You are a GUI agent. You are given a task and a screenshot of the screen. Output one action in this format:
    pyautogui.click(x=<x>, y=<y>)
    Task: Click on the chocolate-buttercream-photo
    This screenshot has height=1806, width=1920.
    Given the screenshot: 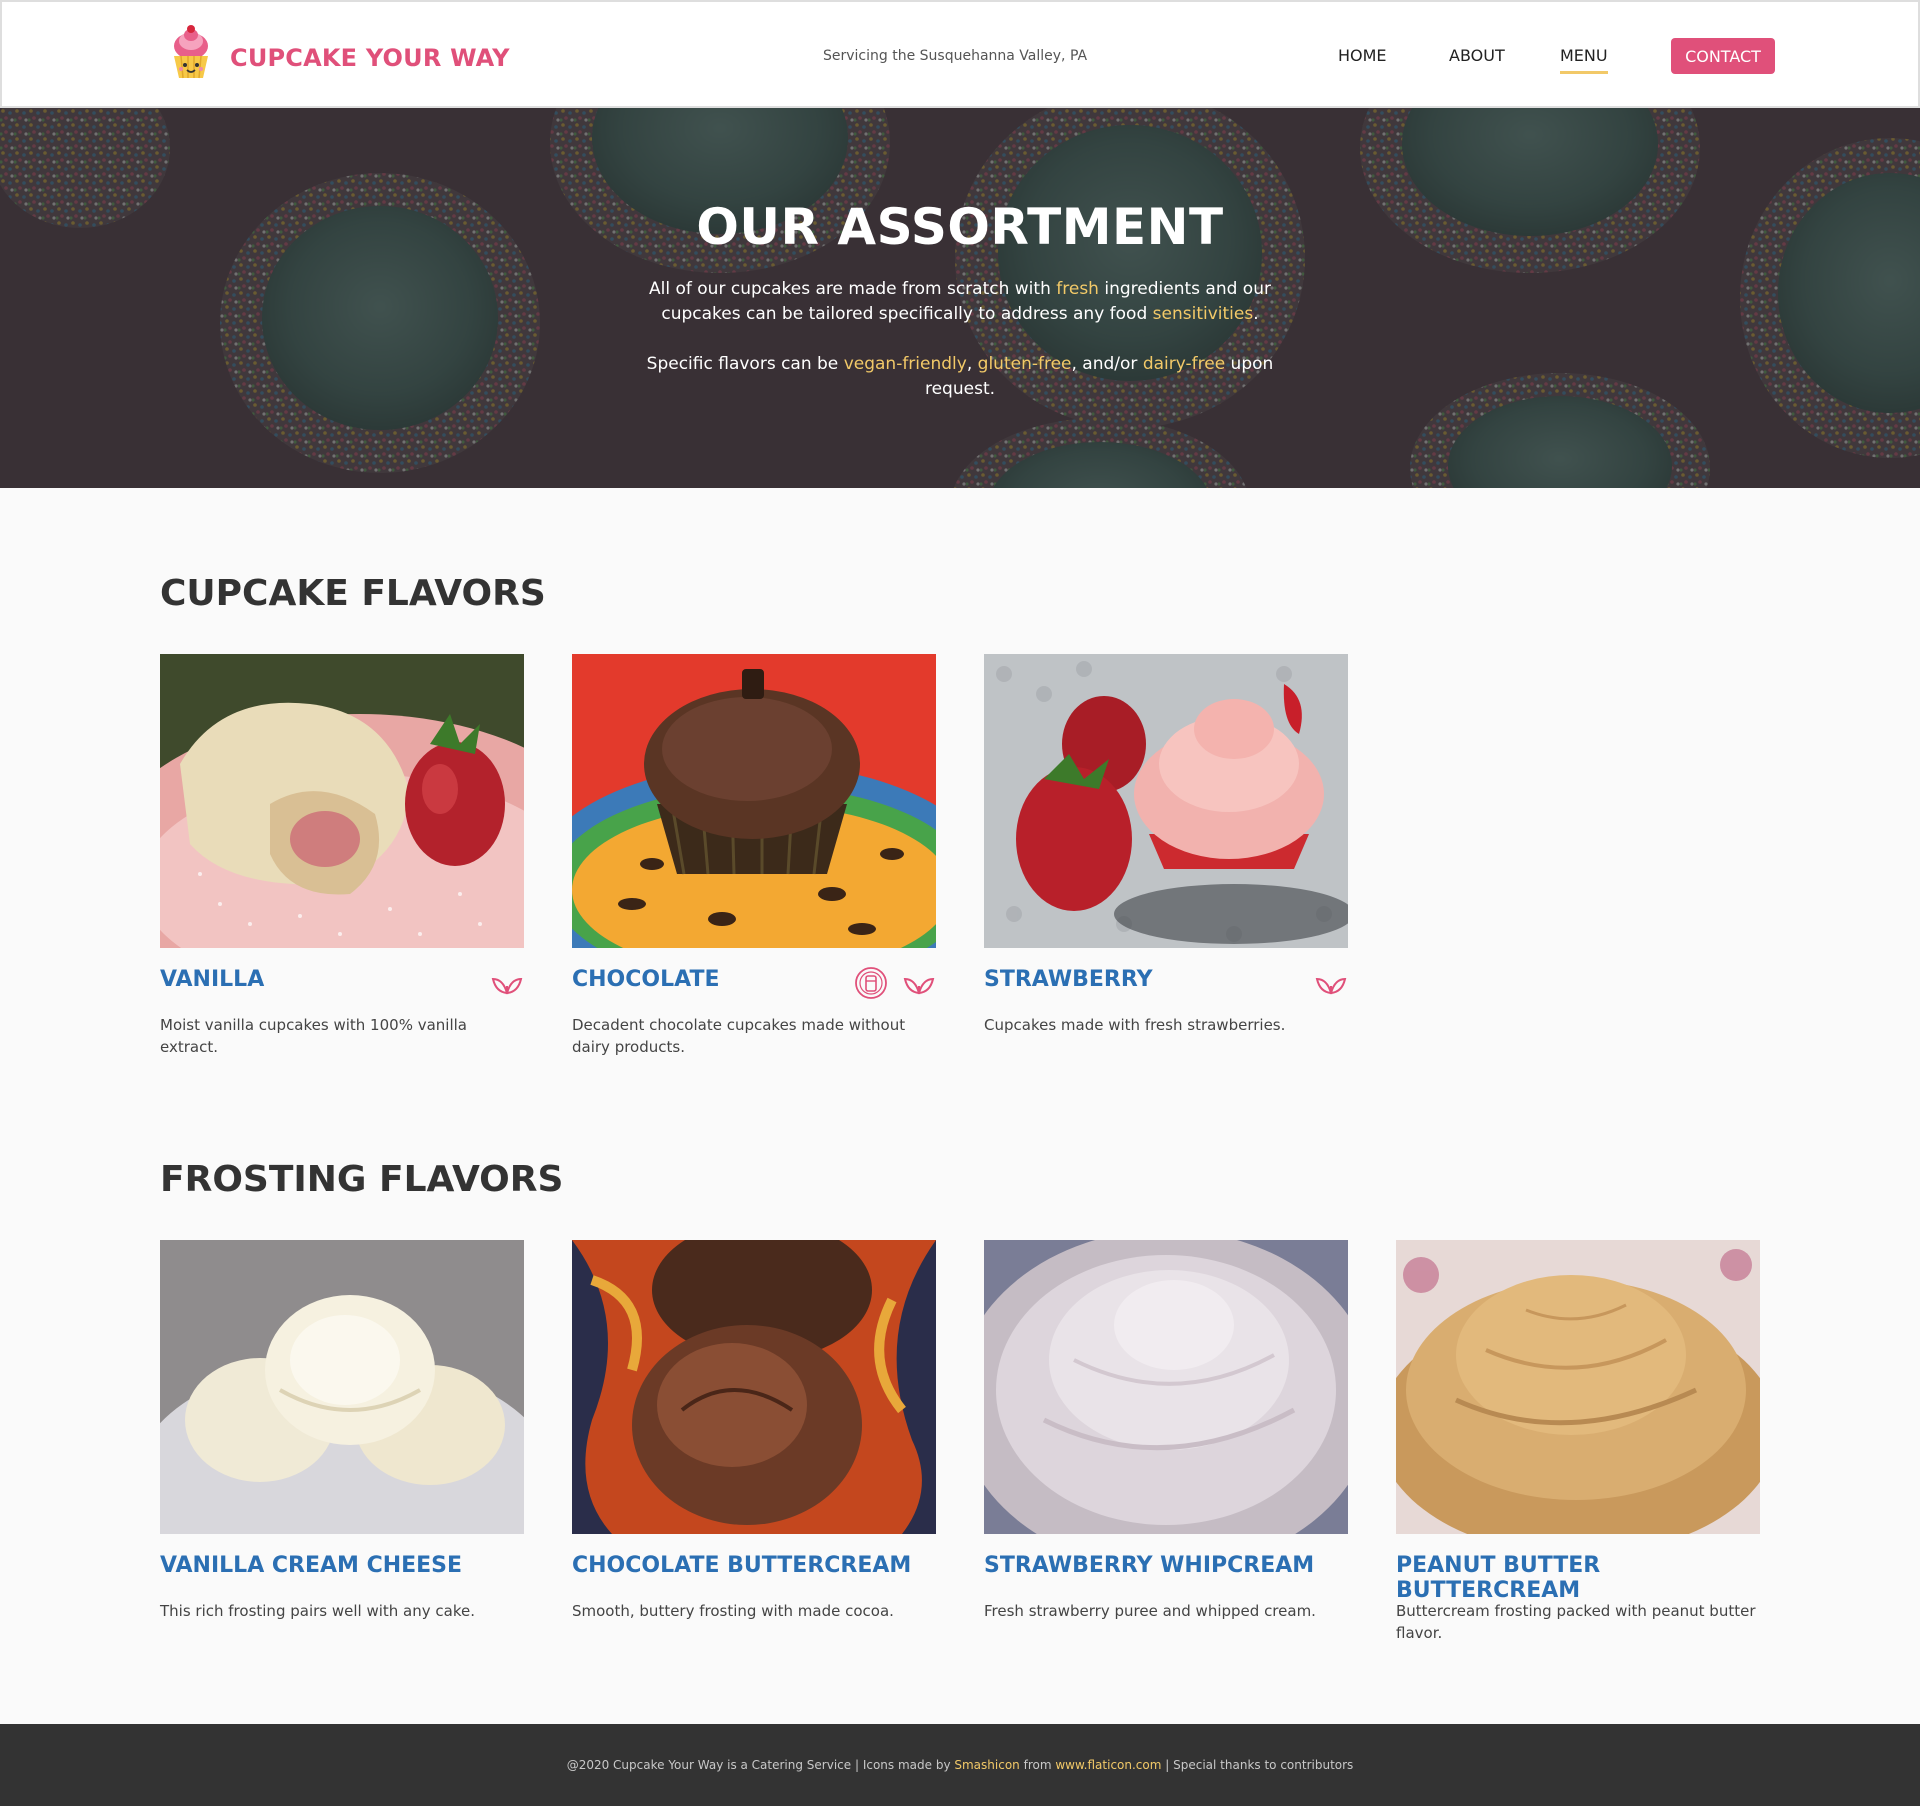 What is the action you would take?
    pyautogui.click(x=754, y=1387)
    